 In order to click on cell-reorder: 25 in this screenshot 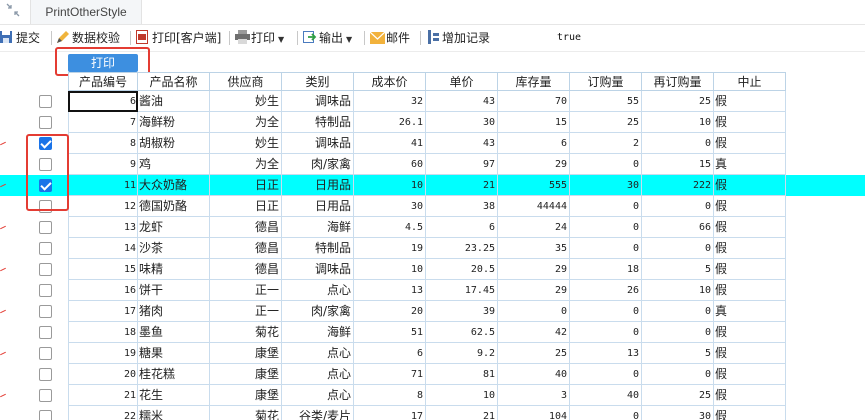, I will do `click(678, 395)`.